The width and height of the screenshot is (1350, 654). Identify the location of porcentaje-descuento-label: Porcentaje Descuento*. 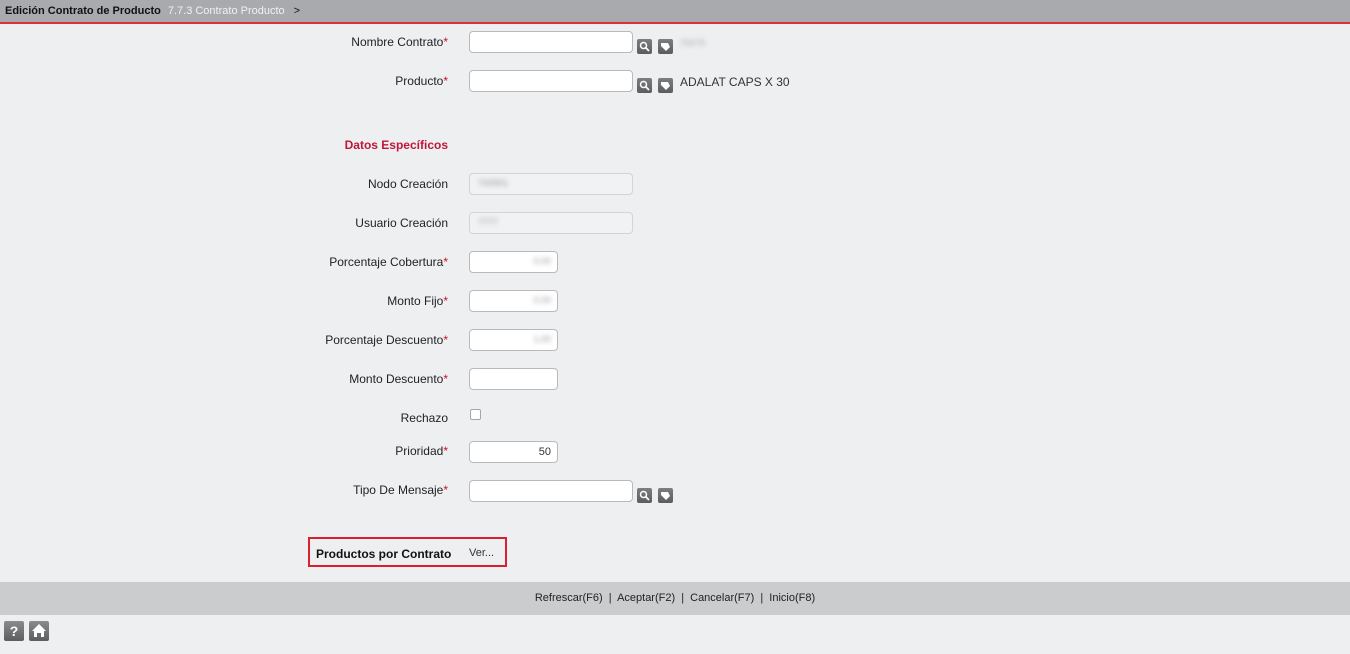
(386, 340).